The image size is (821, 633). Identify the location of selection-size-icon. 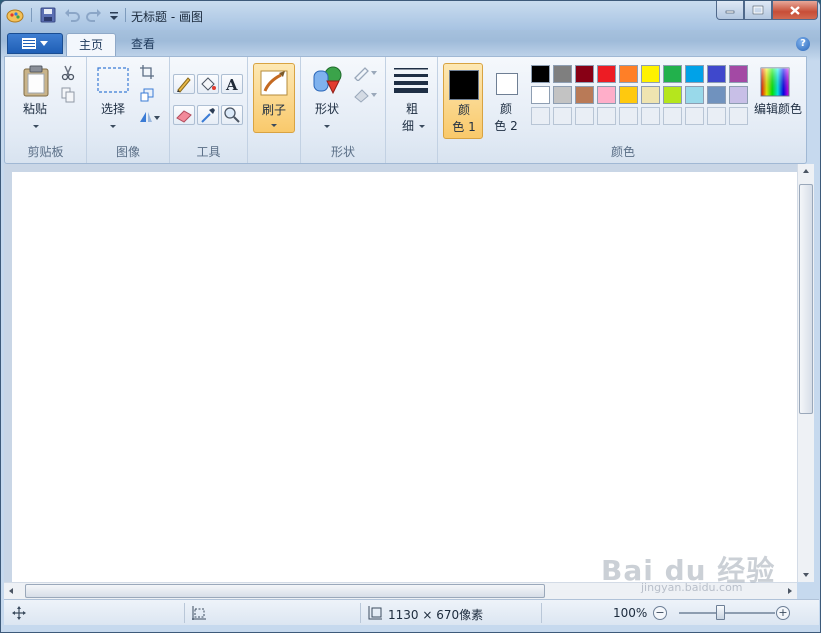
(199, 613).